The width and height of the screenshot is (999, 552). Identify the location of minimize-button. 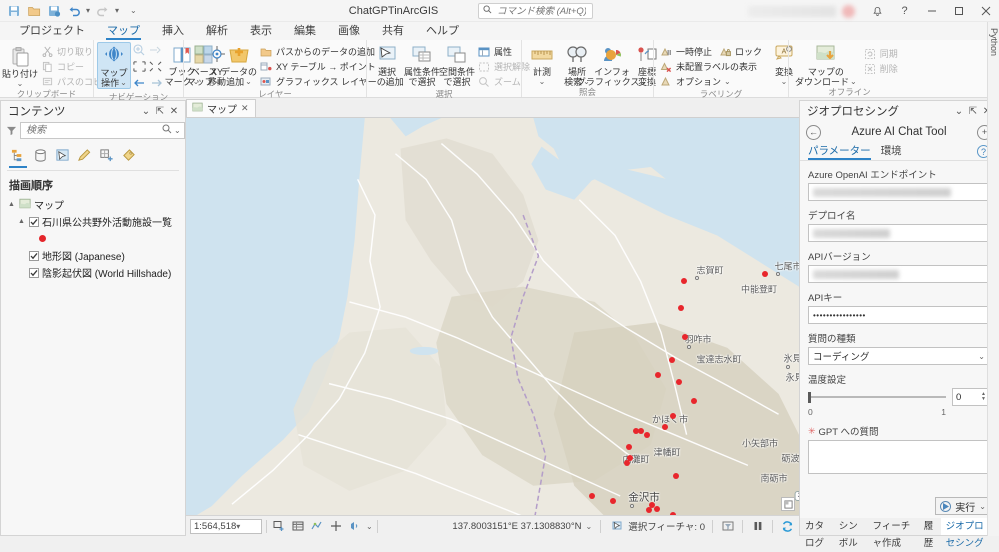
(931, 11).